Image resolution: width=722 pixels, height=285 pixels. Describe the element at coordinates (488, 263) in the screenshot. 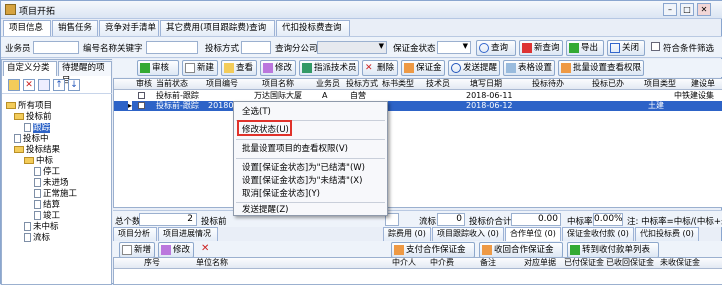

I see `col-remark: 备注` at that location.